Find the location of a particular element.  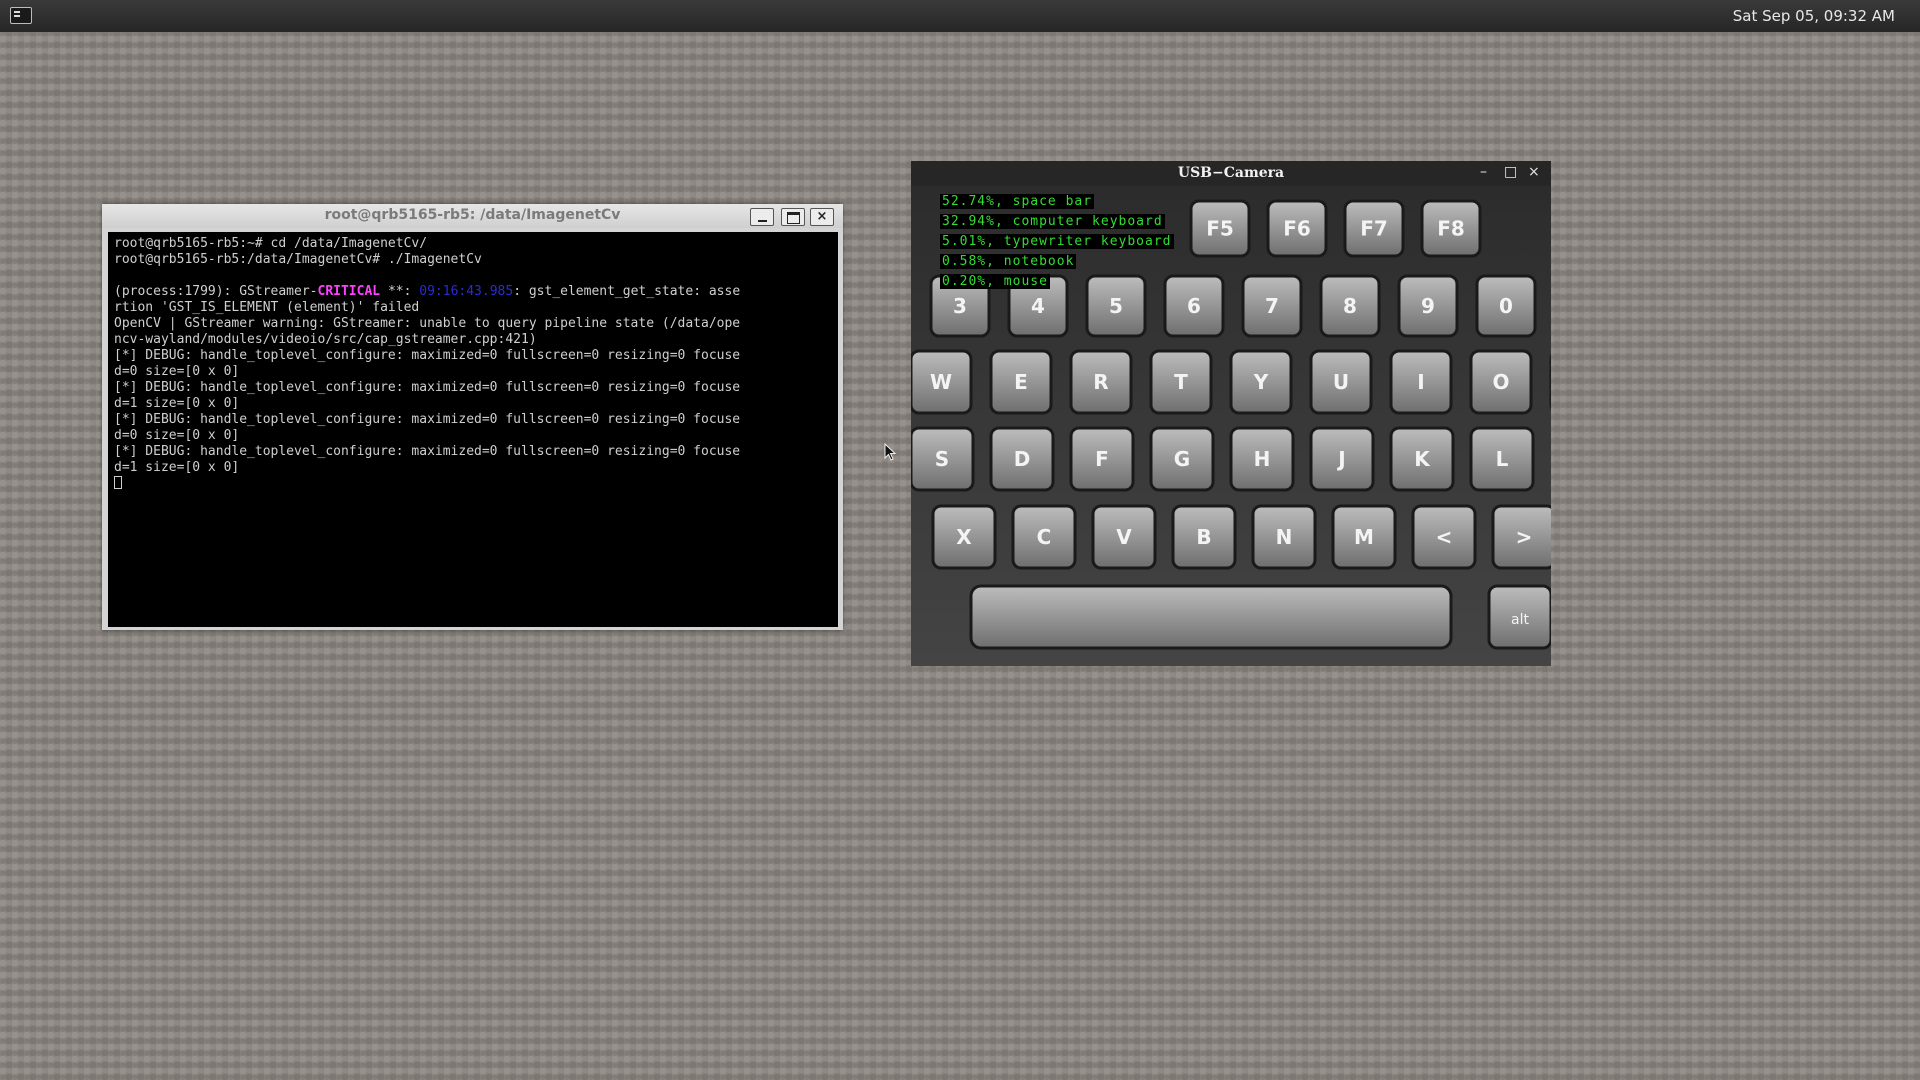

keyboard-key: 8 is located at coordinates (1350, 306).